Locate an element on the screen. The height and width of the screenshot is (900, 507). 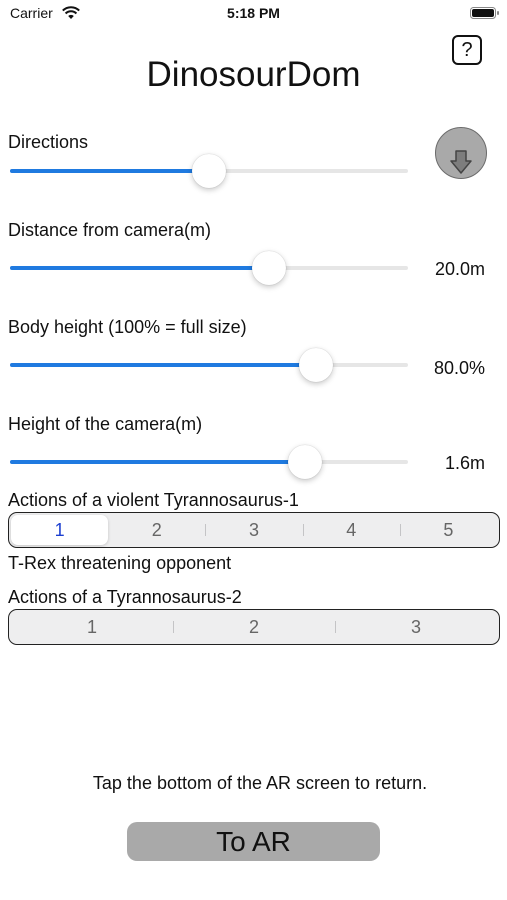
camera-height-slider is located at coordinates (209, 462).